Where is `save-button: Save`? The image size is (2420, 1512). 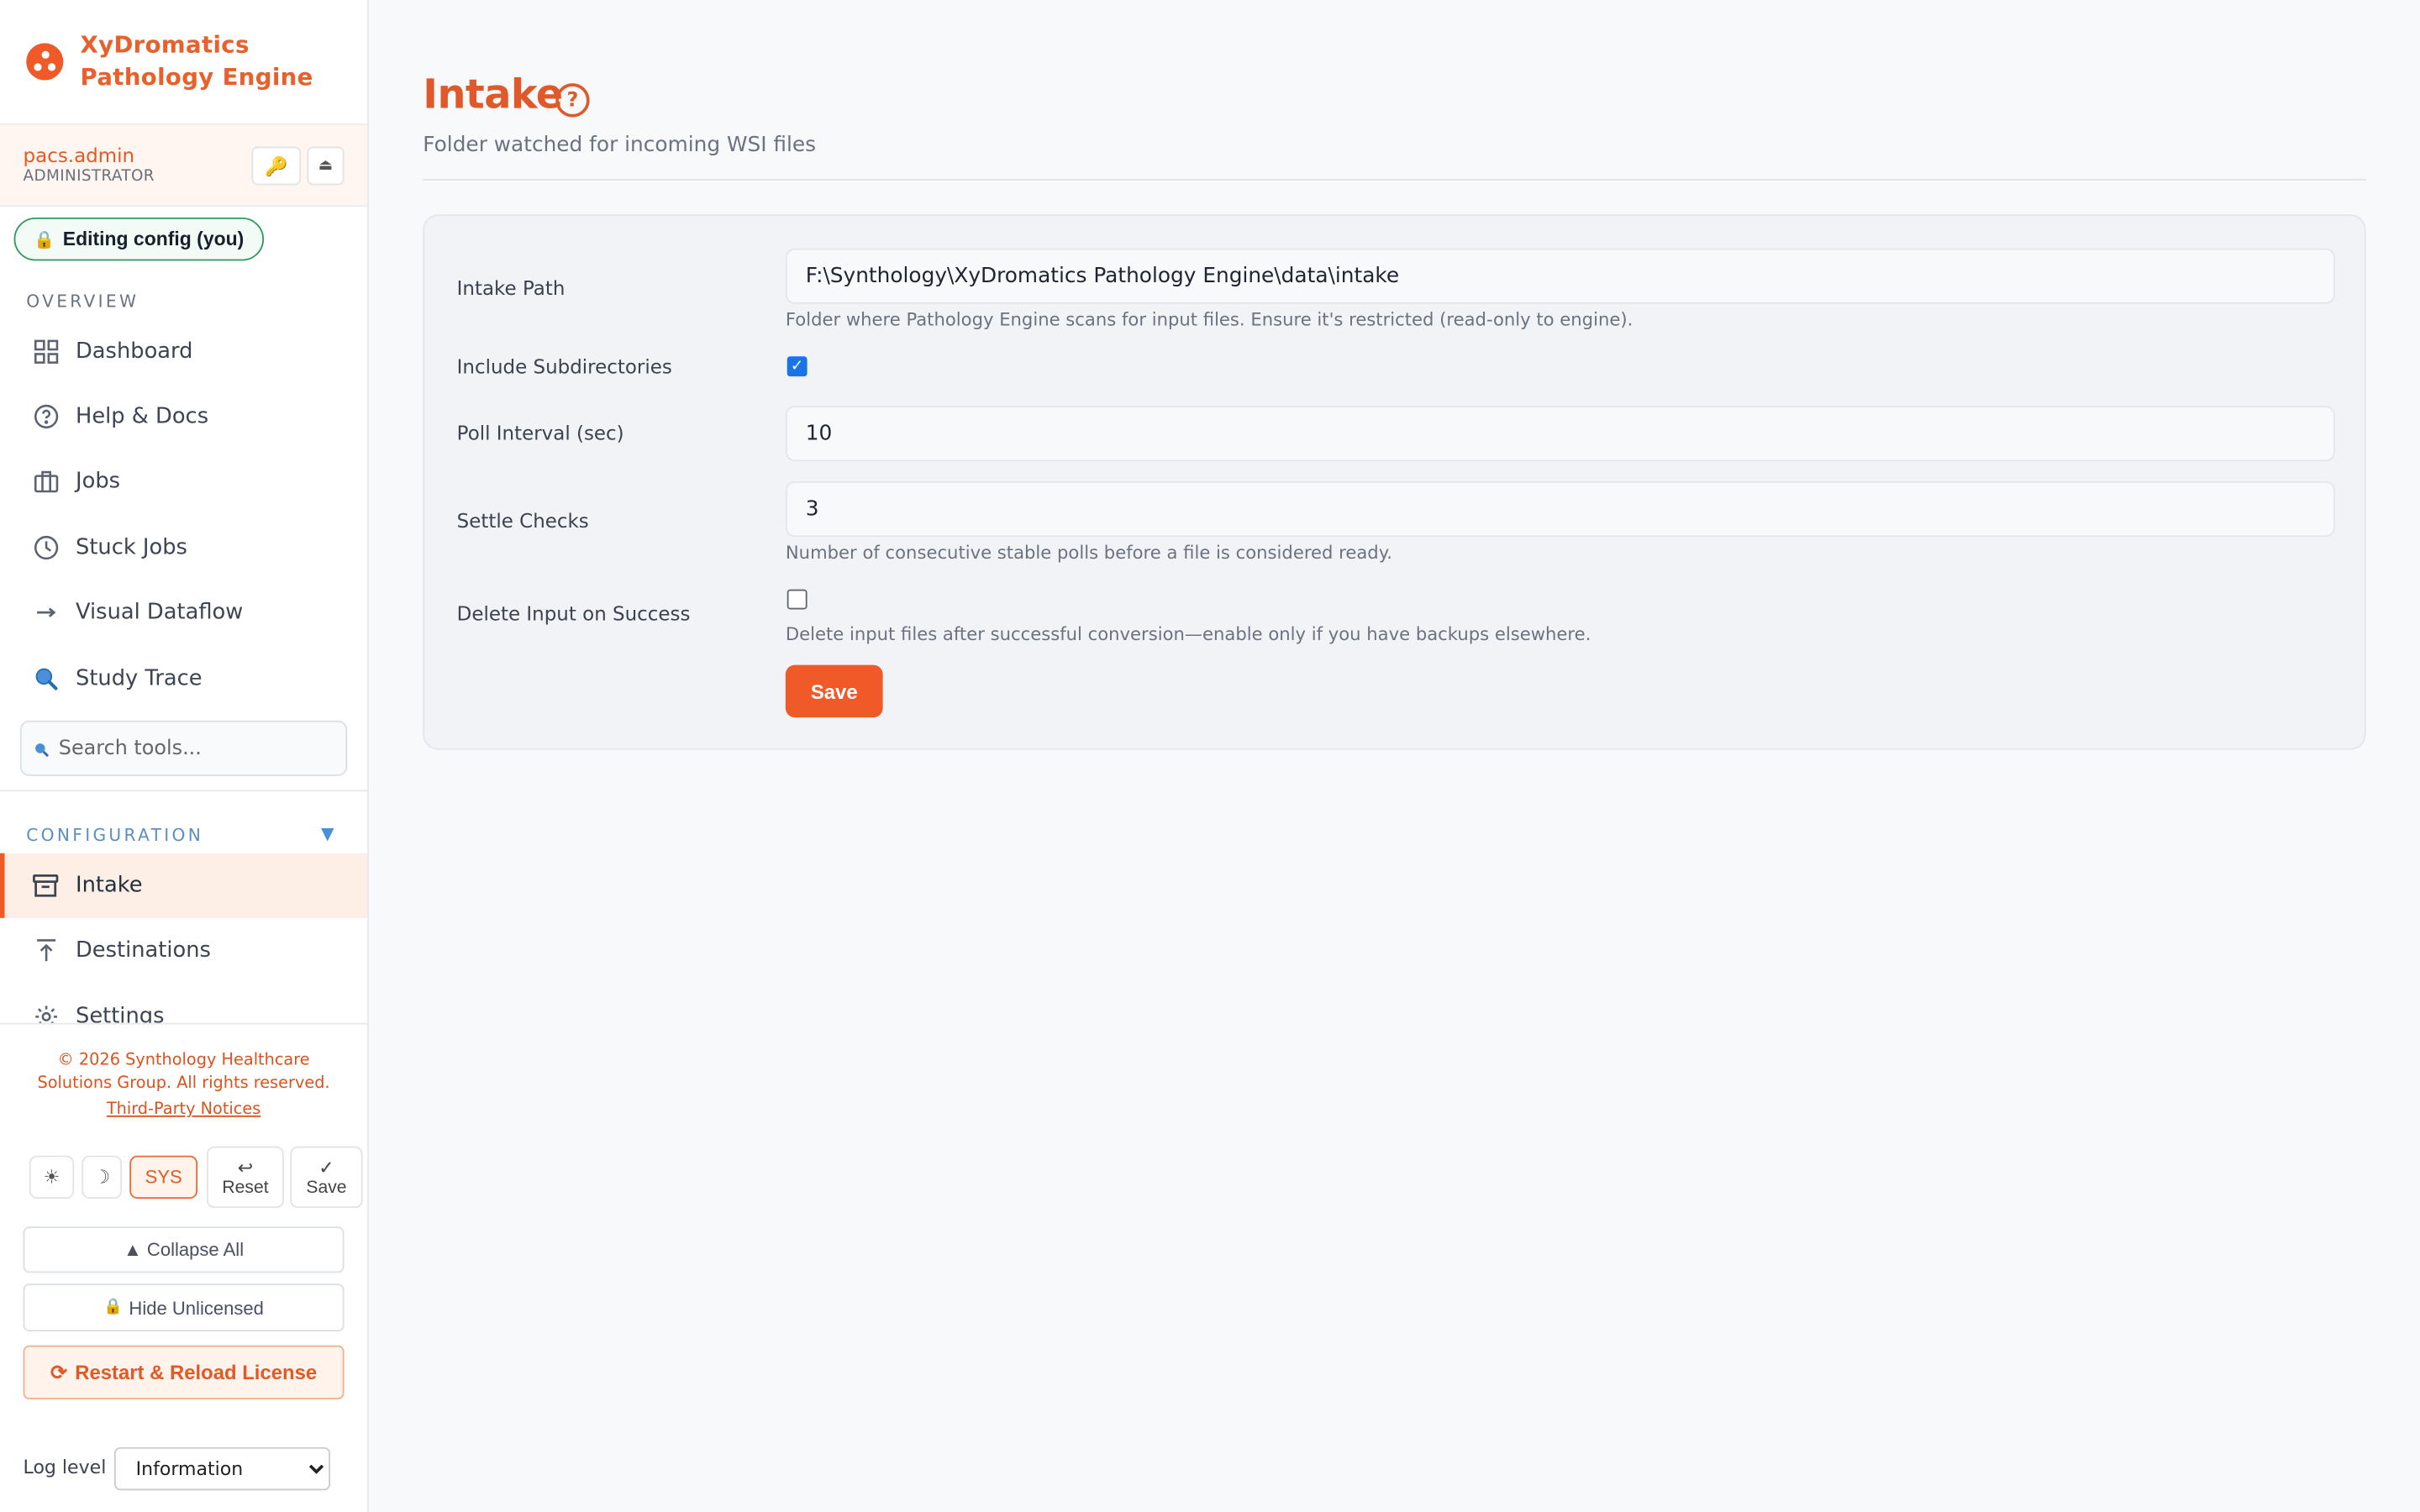 save-button: Save is located at coordinates (834, 691).